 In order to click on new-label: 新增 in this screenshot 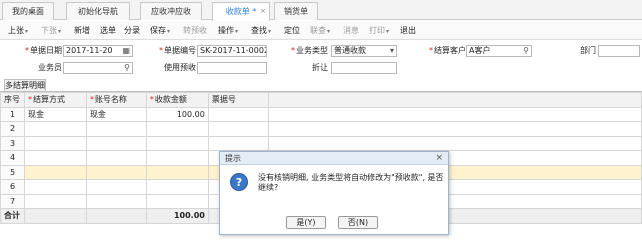, I will do `click(82, 30)`.